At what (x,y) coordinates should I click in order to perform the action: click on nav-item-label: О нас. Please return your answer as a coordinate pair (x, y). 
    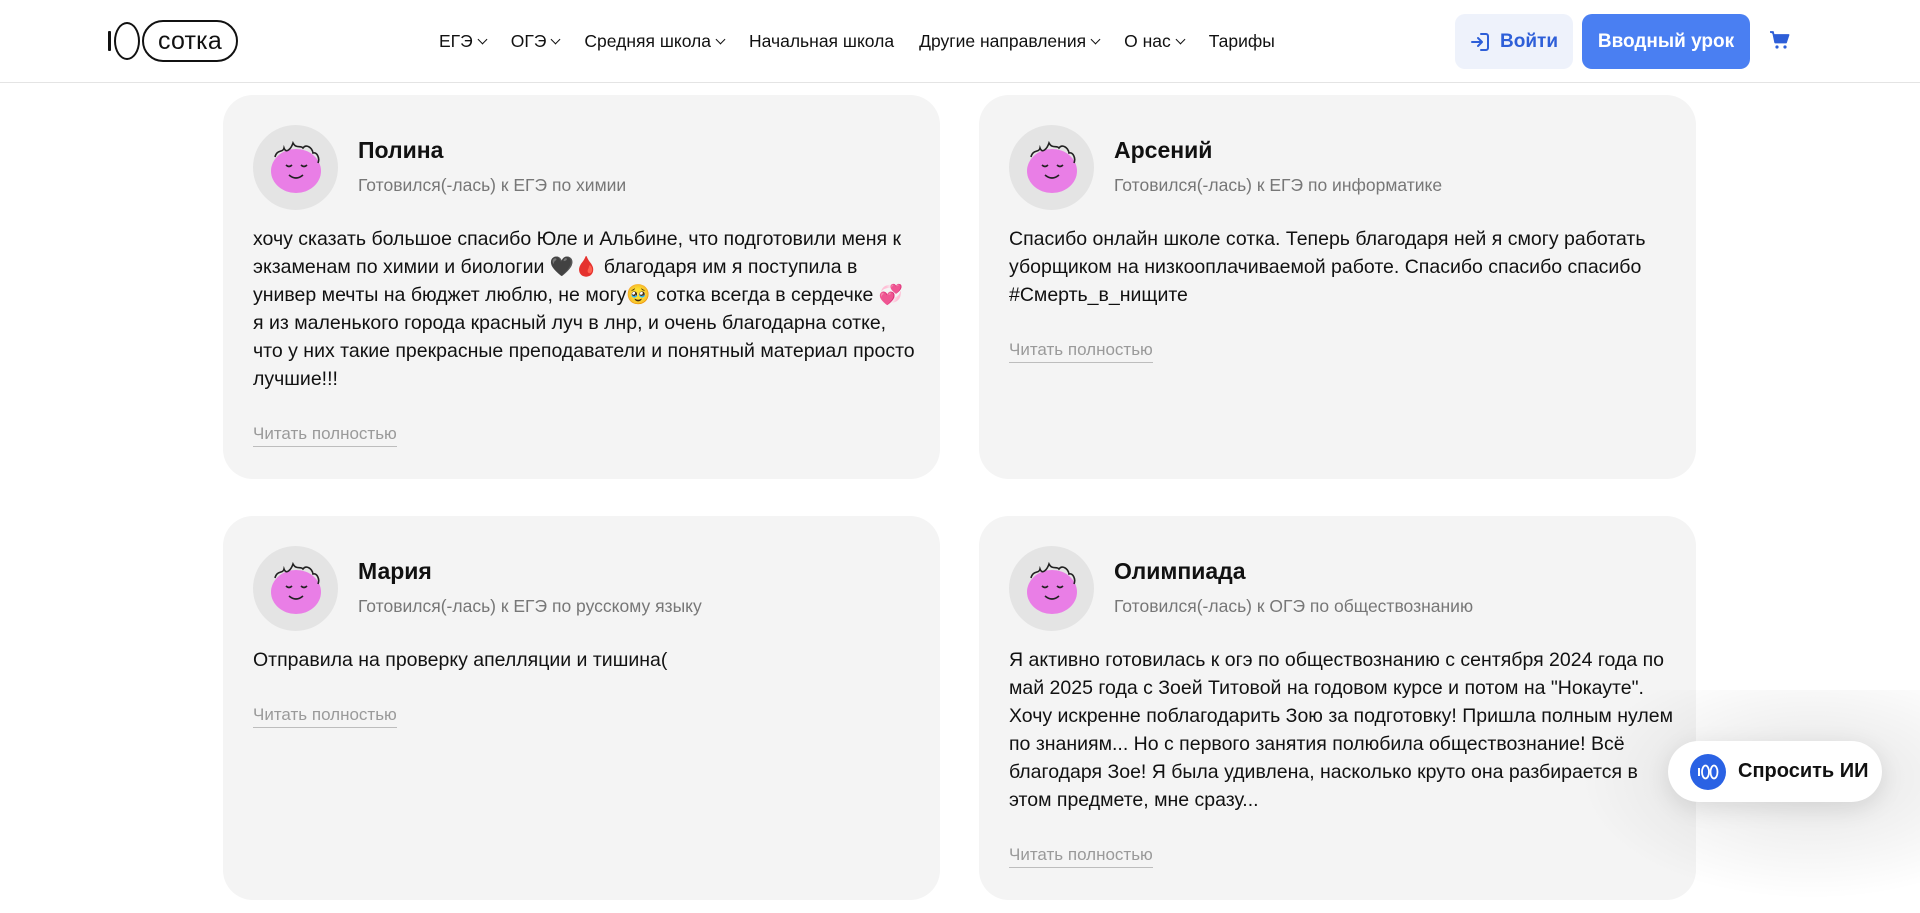
    Looking at the image, I should click on (1147, 40).